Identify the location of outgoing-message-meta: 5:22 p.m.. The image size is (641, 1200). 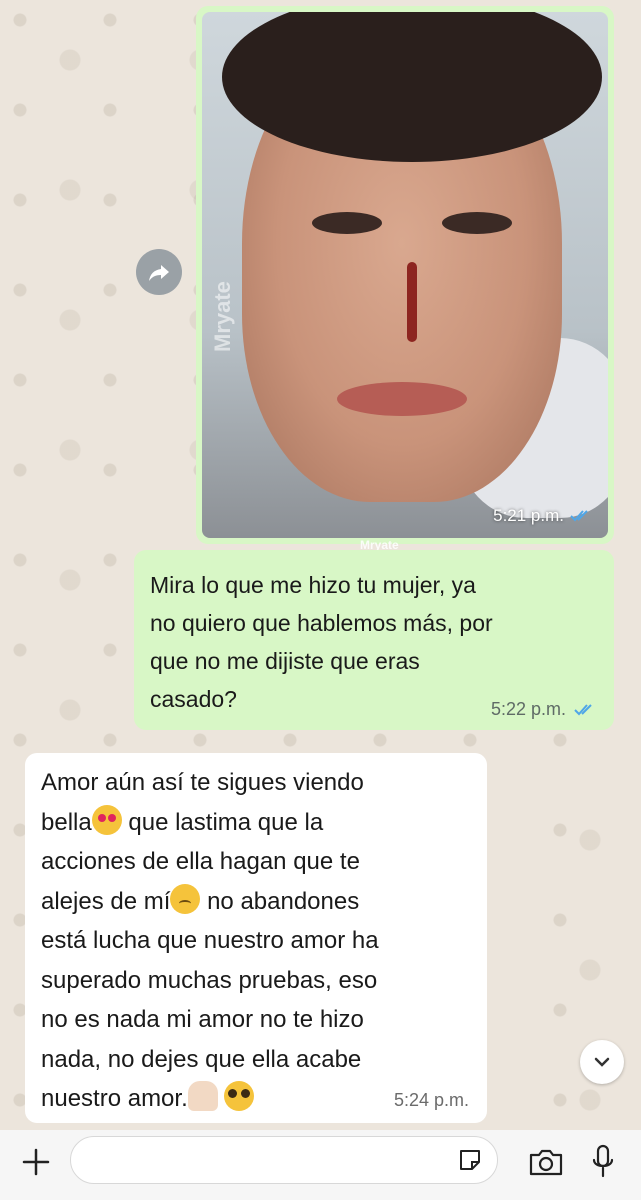
(544, 709).